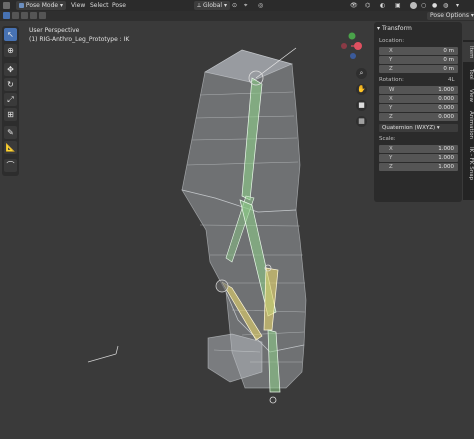  I want to click on location-x-field: X 0 m, so click(418, 51).